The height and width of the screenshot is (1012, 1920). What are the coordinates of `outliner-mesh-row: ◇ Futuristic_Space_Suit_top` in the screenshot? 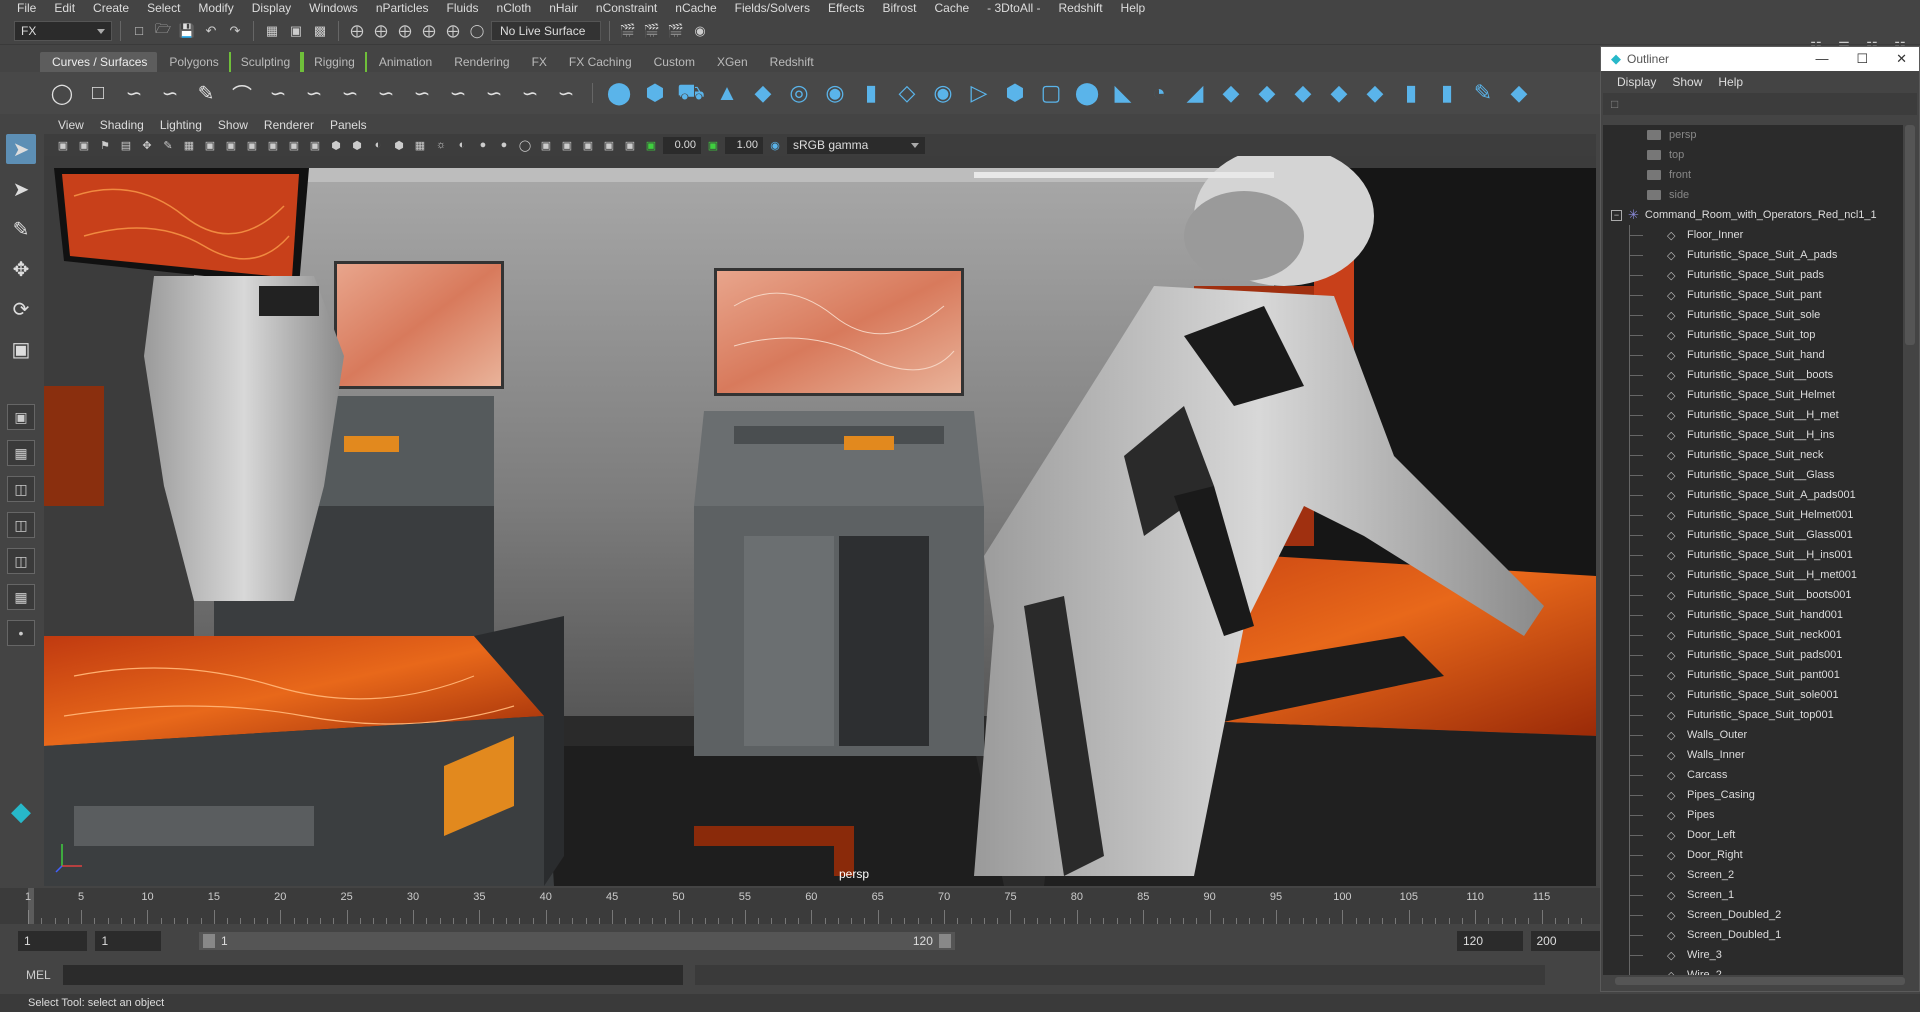 It's located at (1753, 335).